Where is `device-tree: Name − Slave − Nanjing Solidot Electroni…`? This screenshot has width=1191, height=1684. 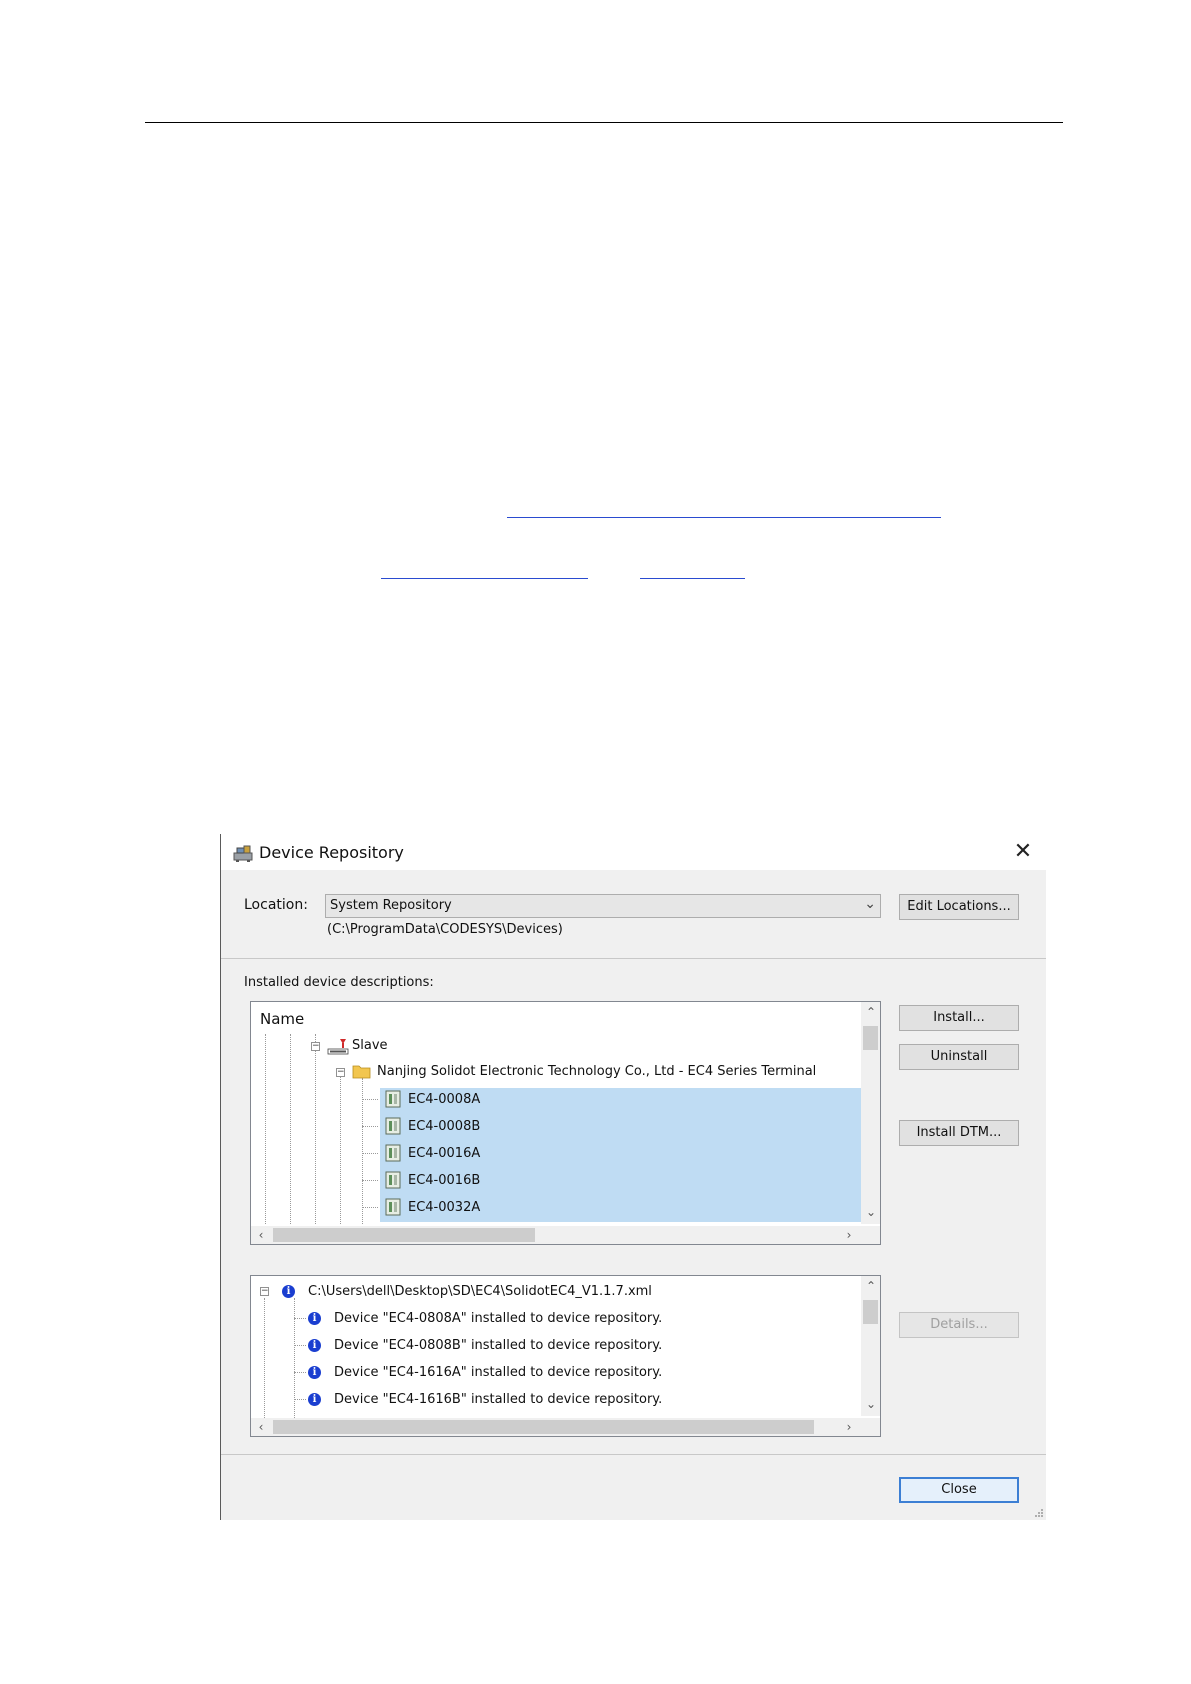
device-tree: Name − Slave − Nanjing Solidot Electroni… is located at coordinates (565, 1123).